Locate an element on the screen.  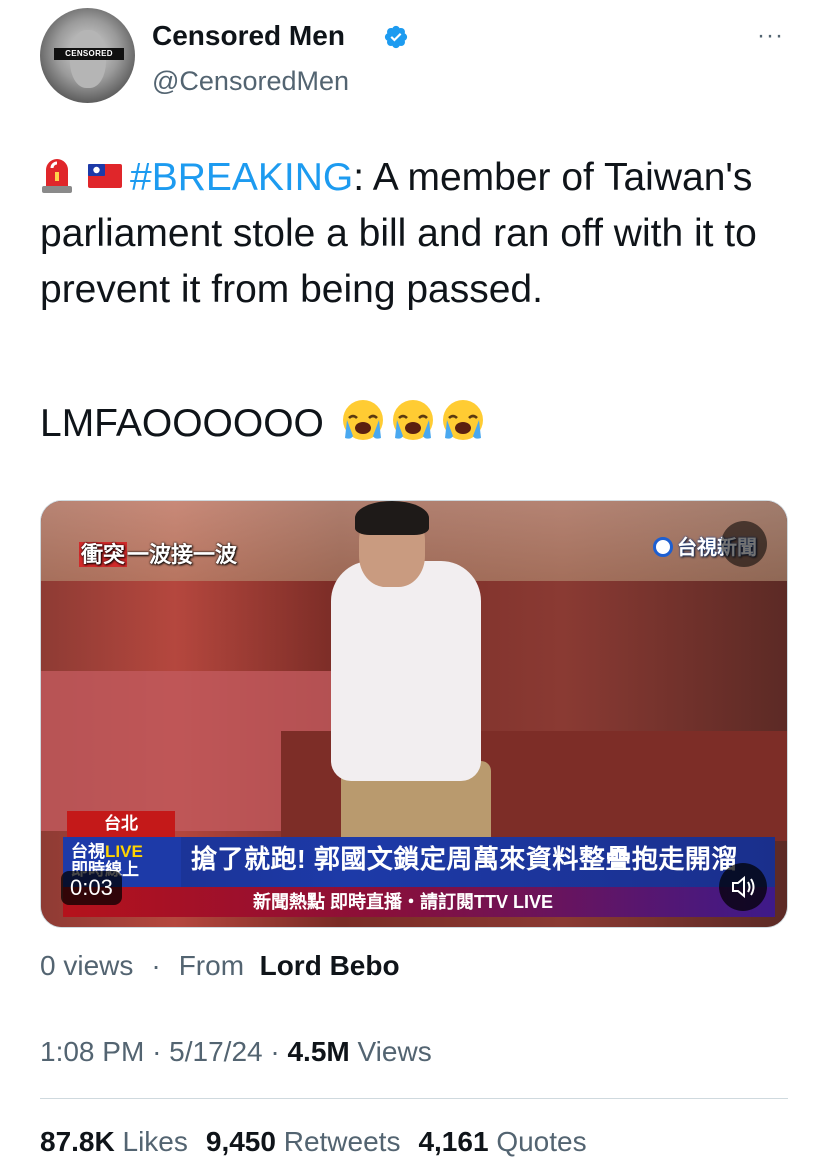
quotes-stat: 4,161 Quotes is located at coordinates (502, 1141).